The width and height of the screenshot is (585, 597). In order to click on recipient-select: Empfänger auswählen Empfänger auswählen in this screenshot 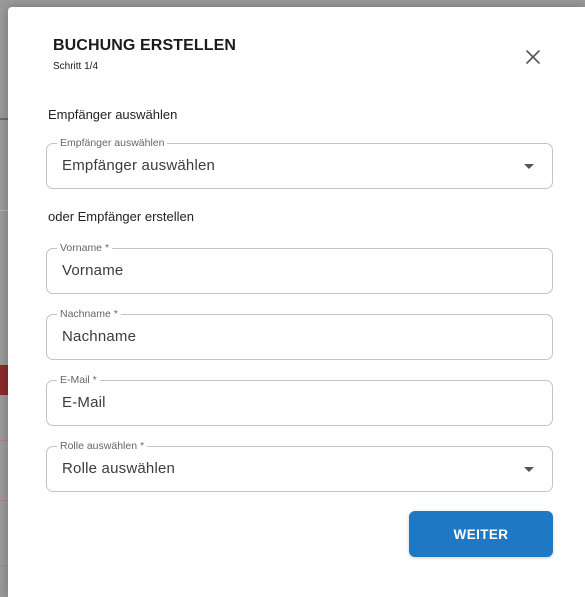, I will do `click(299, 163)`.